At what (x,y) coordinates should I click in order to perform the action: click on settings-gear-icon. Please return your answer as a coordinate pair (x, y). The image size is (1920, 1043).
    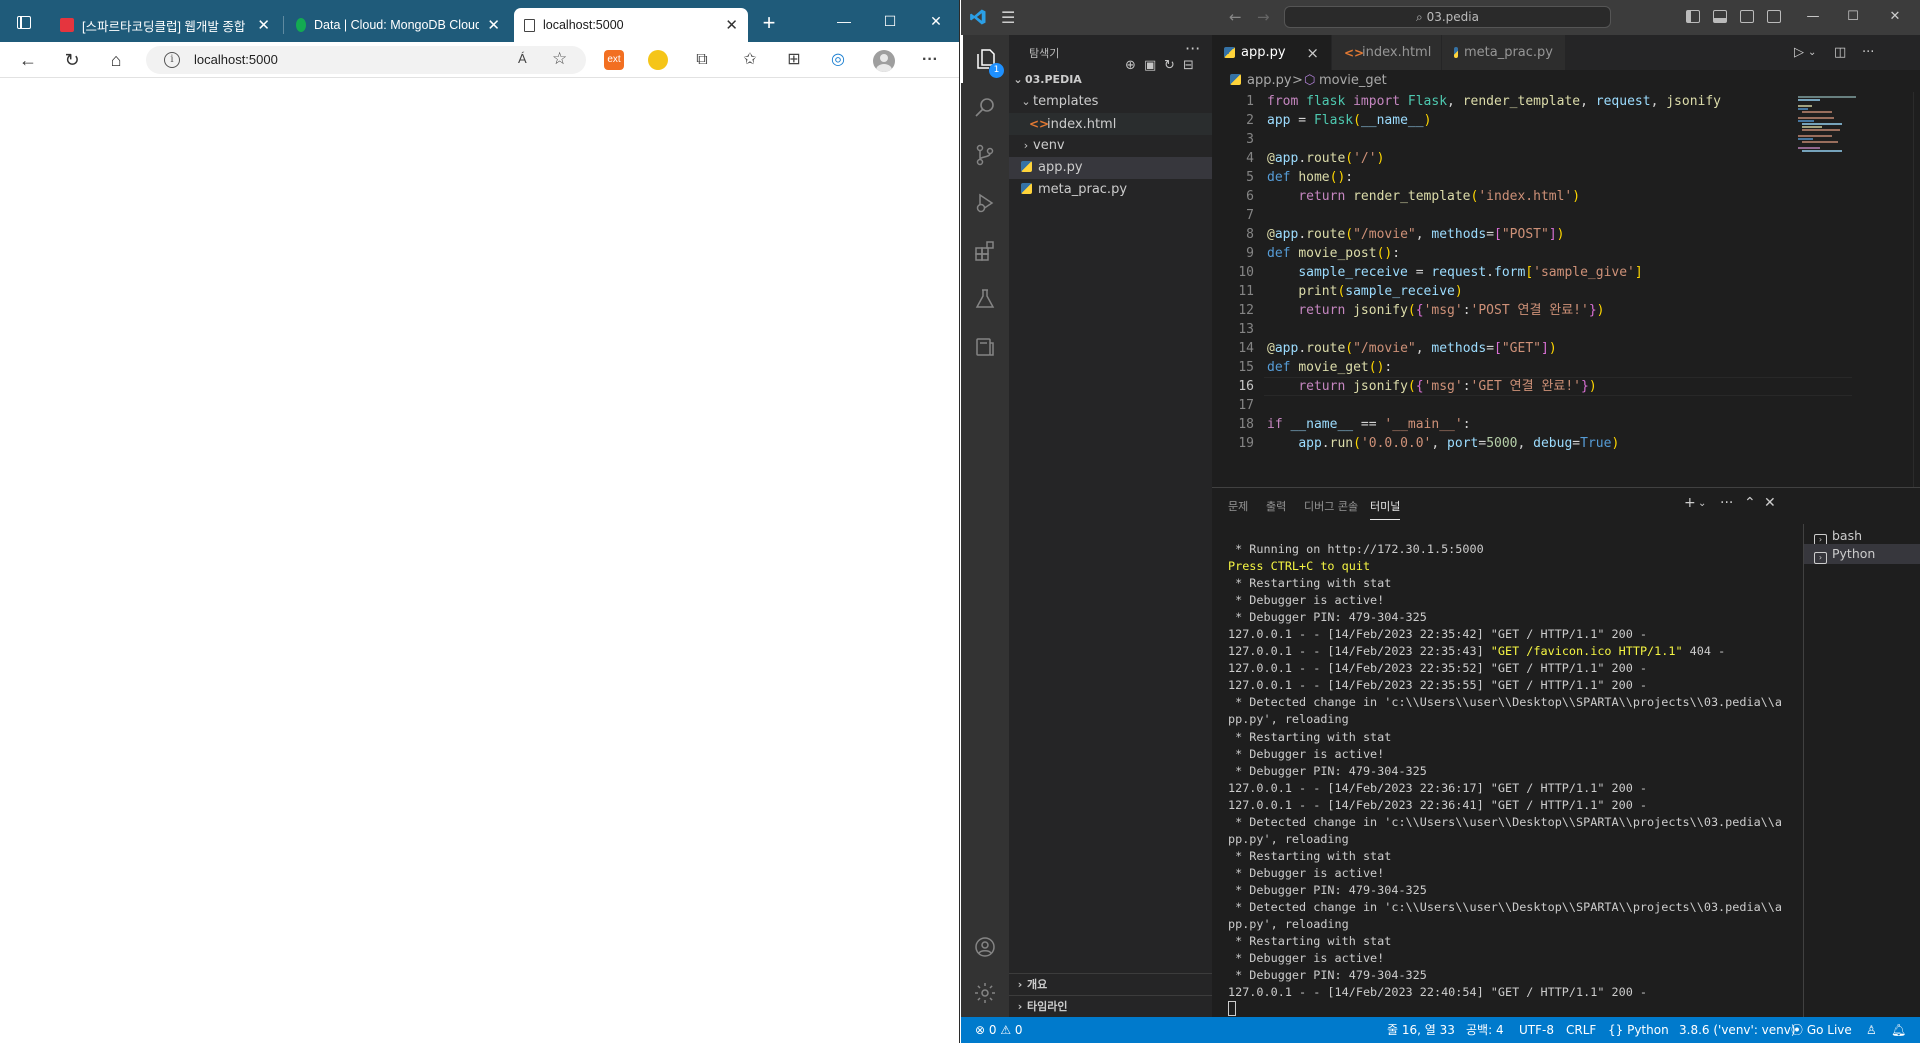
    Looking at the image, I should click on (985, 993).